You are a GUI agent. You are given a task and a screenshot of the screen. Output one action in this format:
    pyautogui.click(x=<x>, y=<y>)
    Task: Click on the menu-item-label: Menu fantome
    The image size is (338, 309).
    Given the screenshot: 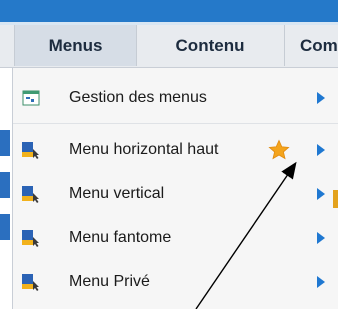 What is the action you would take?
    pyautogui.click(x=120, y=237)
    